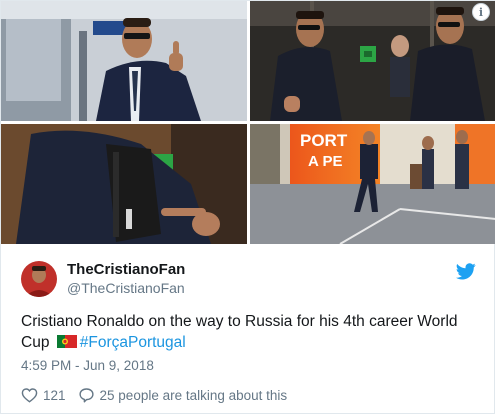 Image resolution: width=495 pixels, height=414 pixels. I want to click on conversation-link: 25 people are talking about this, so click(183, 395).